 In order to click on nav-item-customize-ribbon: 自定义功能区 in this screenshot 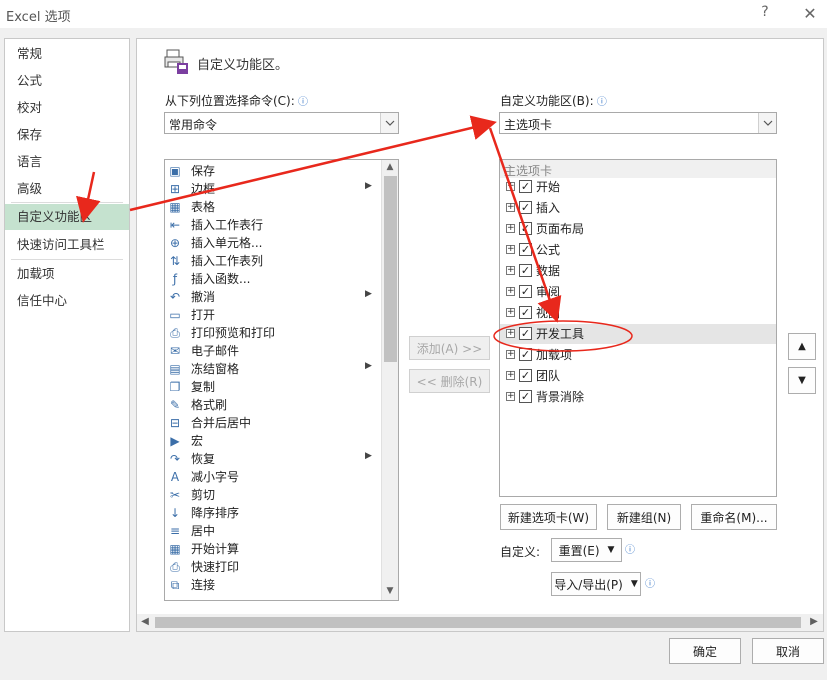, I will do `click(67, 217)`.